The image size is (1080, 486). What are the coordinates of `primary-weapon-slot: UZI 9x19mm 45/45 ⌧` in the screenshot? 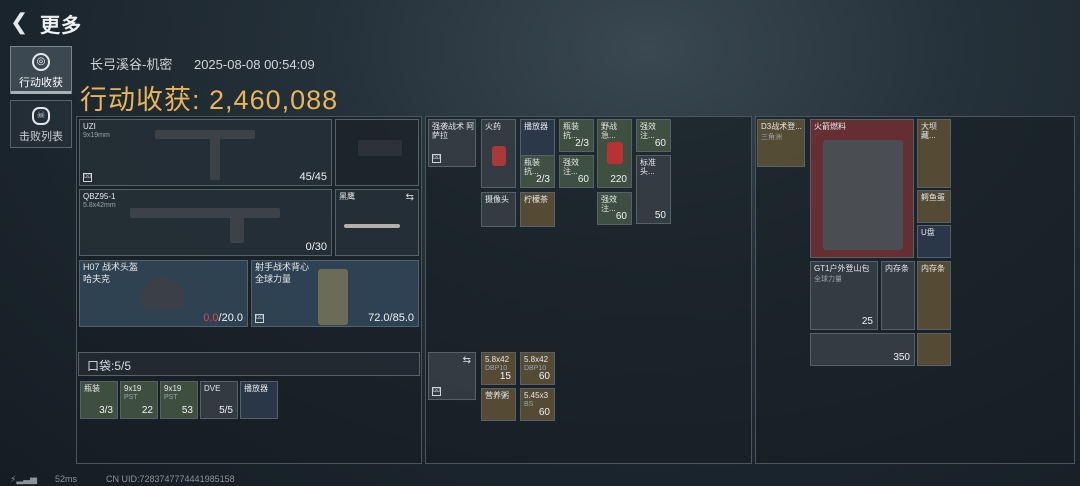 It's located at (205, 152).